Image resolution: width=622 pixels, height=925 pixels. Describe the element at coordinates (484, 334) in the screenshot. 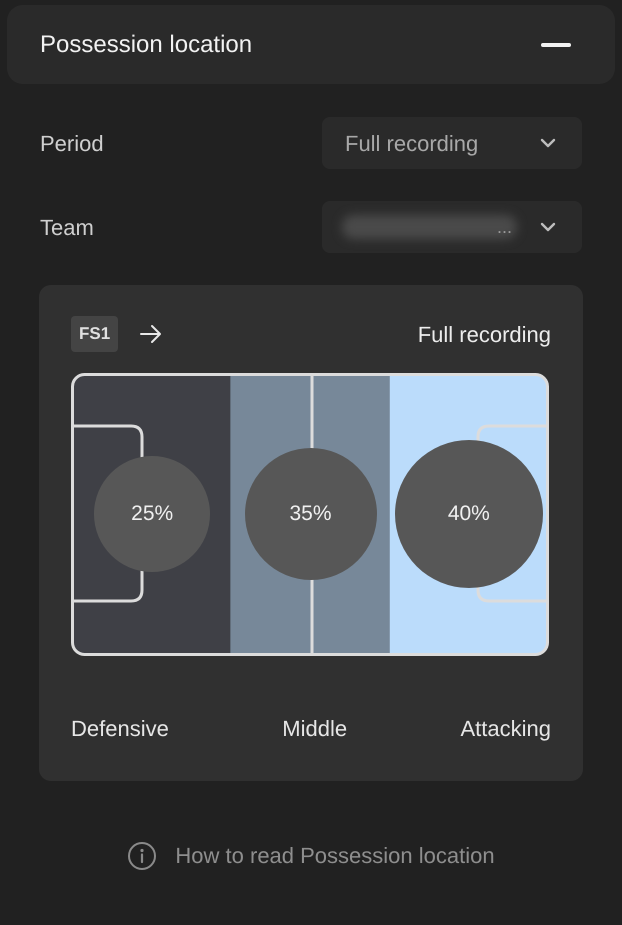

I see `period-label: Full recording` at that location.